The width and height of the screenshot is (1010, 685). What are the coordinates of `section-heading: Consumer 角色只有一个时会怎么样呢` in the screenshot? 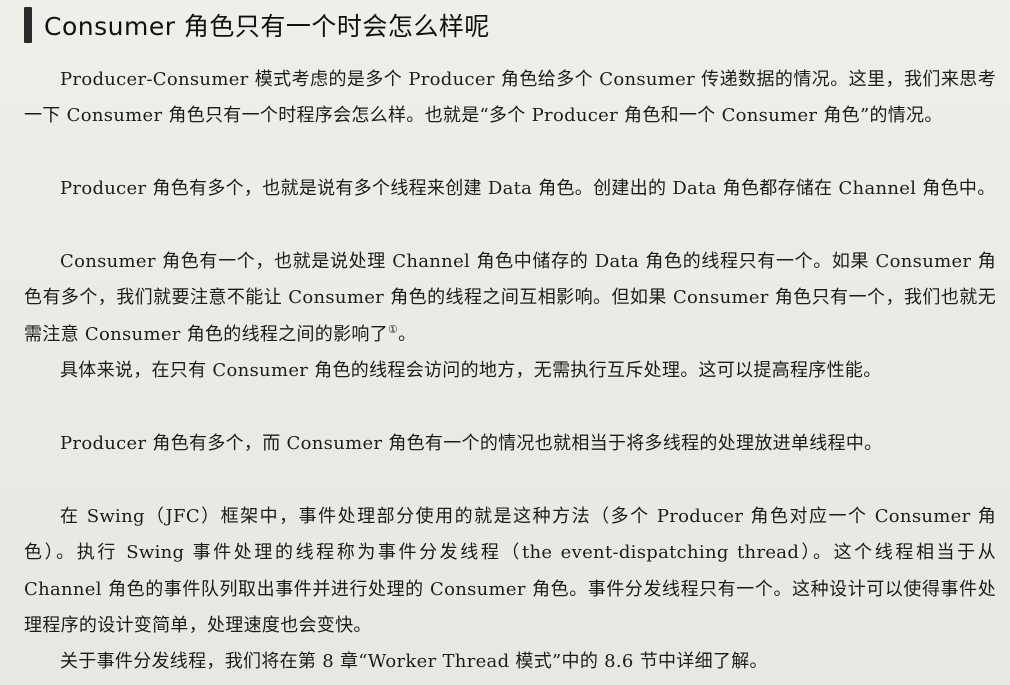 It's located at (257, 25).